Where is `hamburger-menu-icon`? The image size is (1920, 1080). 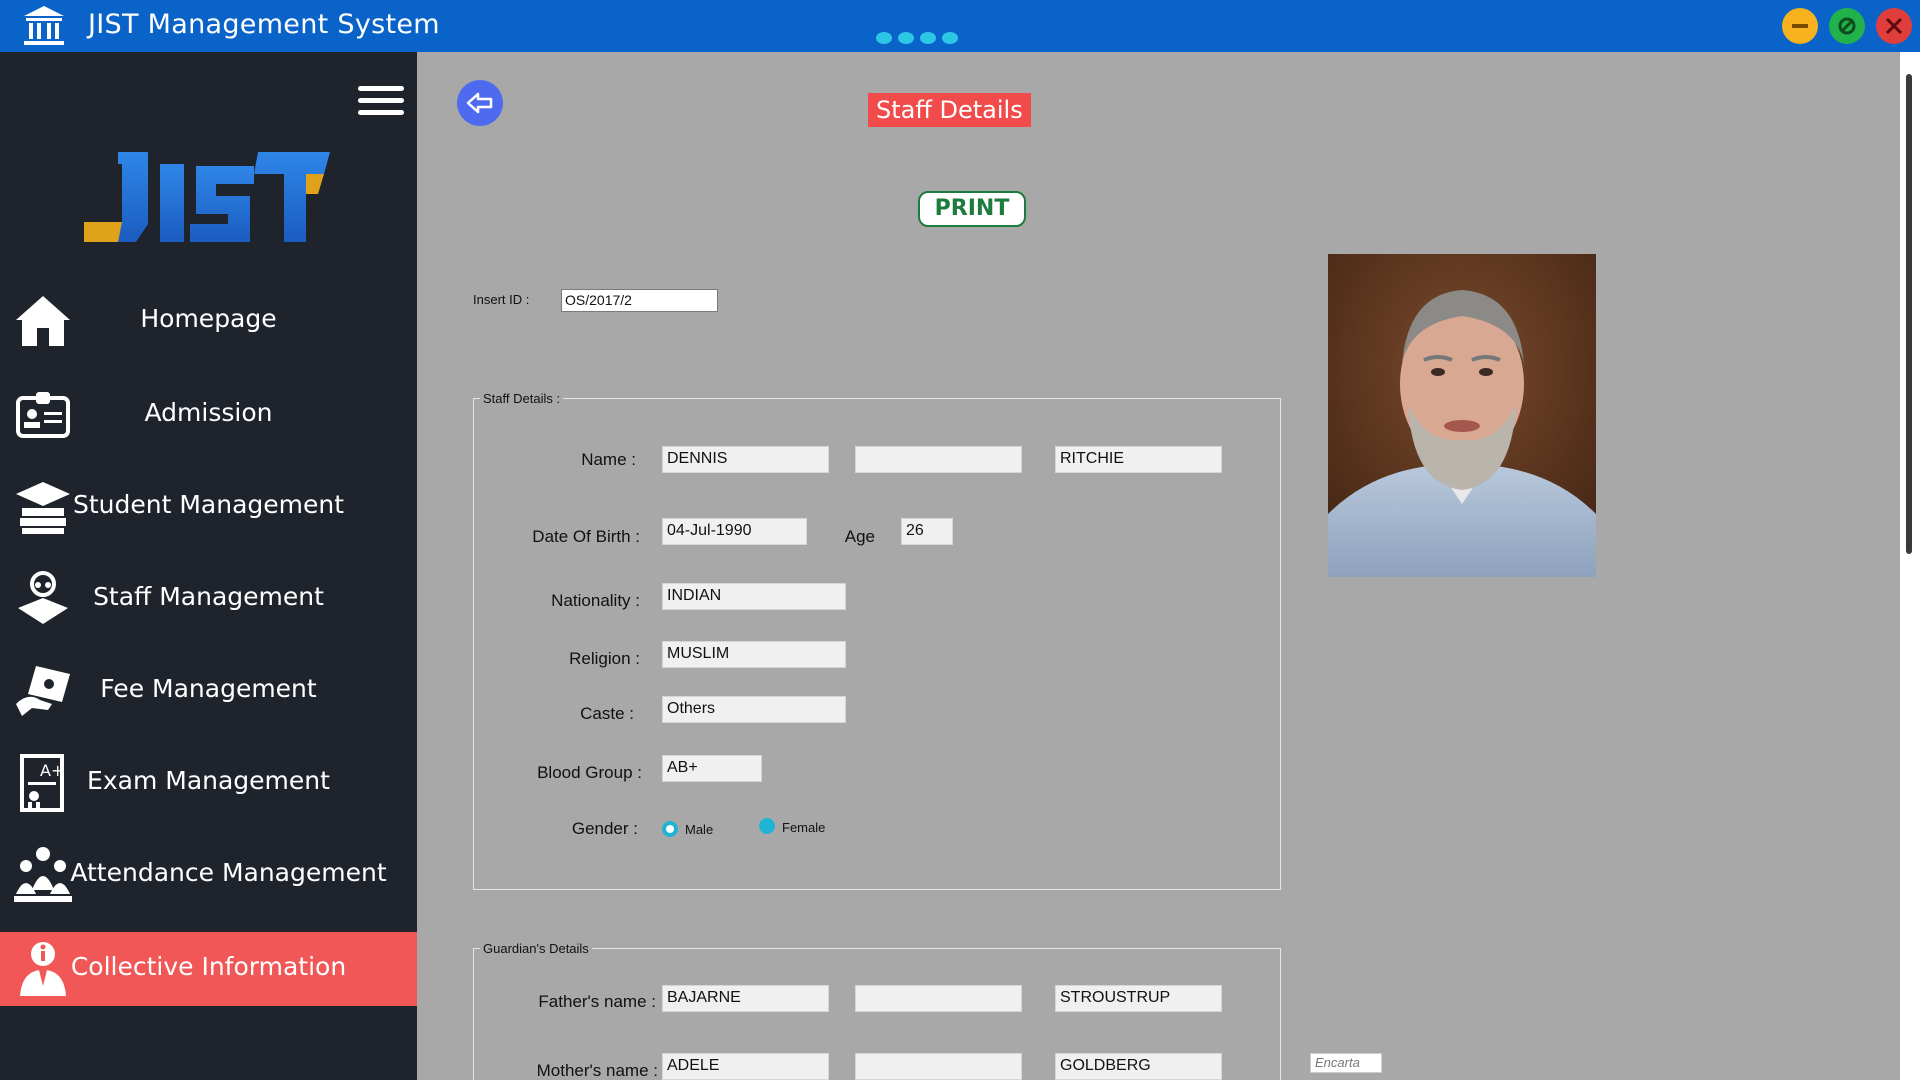
hamburger-menu-icon is located at coordinates (381, 103).